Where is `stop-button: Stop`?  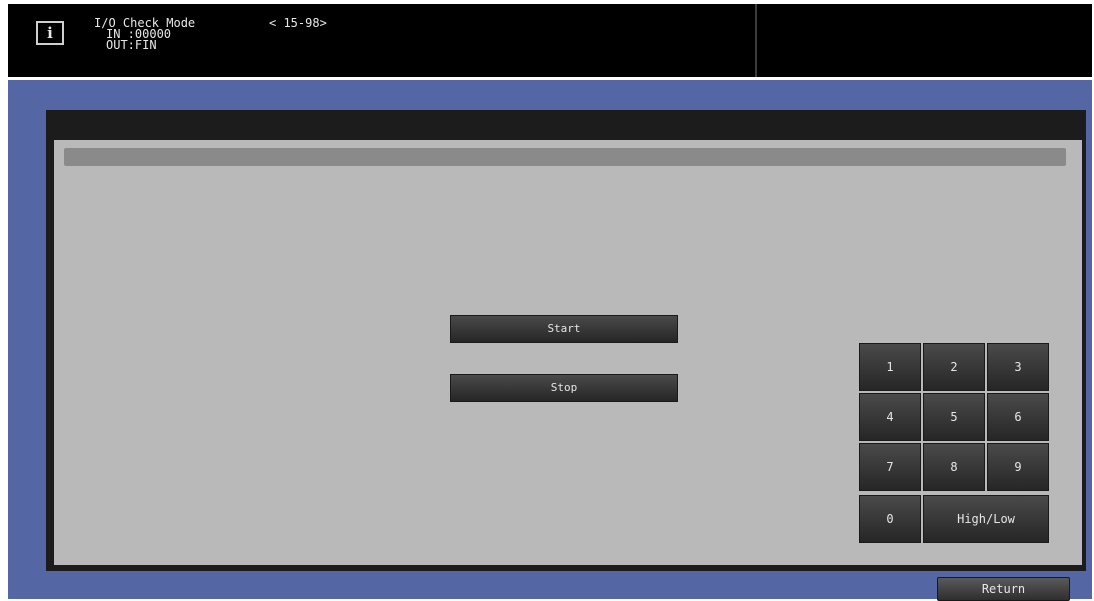
stop-button: Stop is located at coordinates (564, 388).